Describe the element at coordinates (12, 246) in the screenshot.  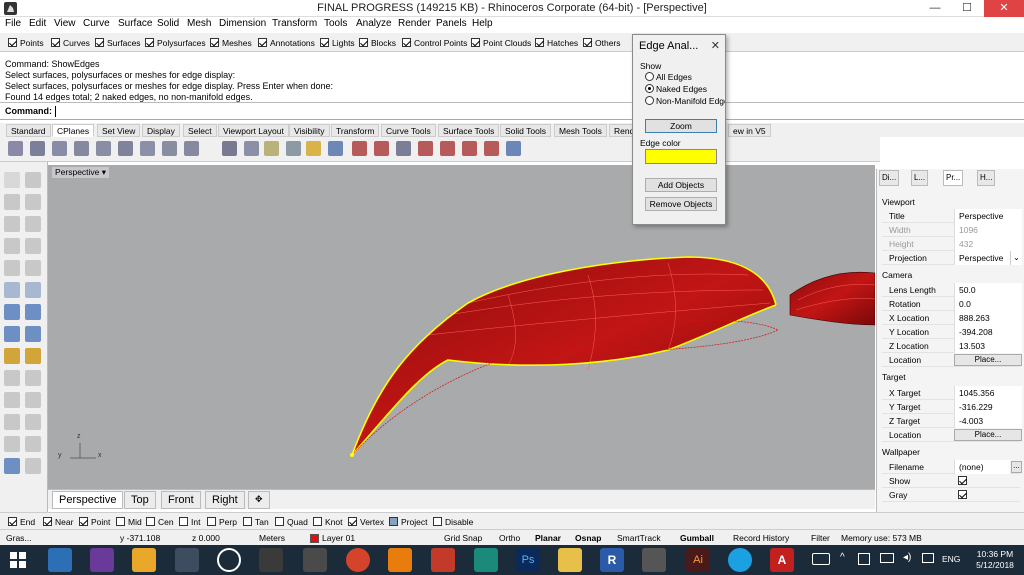
I see `arc-icon` at that location.